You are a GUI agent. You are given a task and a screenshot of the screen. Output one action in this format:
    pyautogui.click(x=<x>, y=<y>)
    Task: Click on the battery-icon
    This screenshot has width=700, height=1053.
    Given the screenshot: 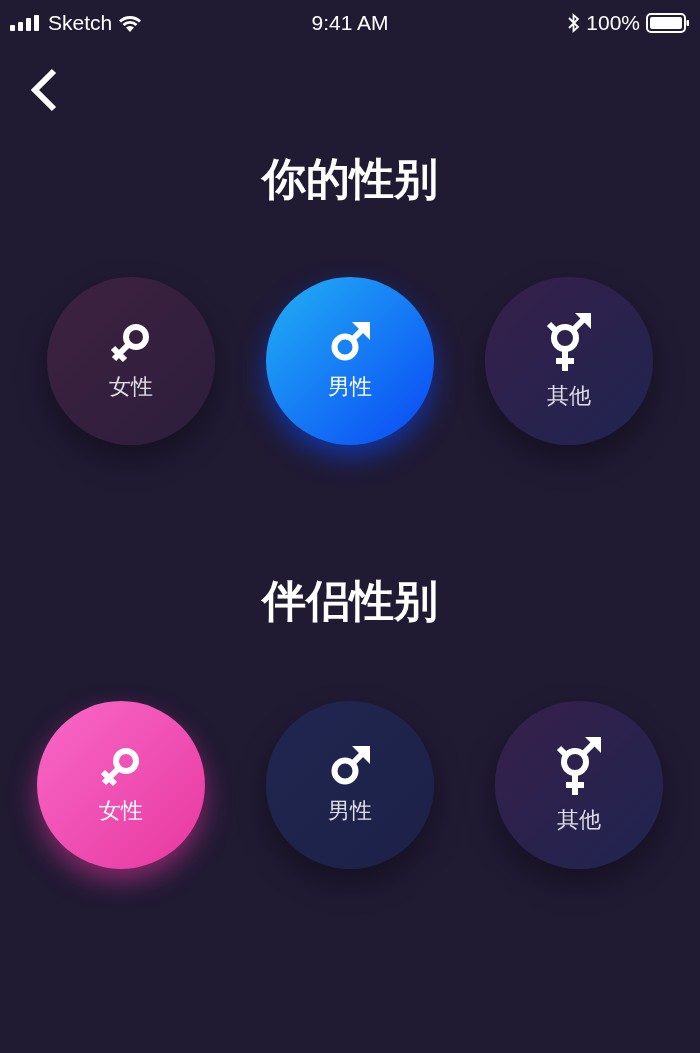 What is the action you would take?
    pyautogui.click(x=668, y=22)
    